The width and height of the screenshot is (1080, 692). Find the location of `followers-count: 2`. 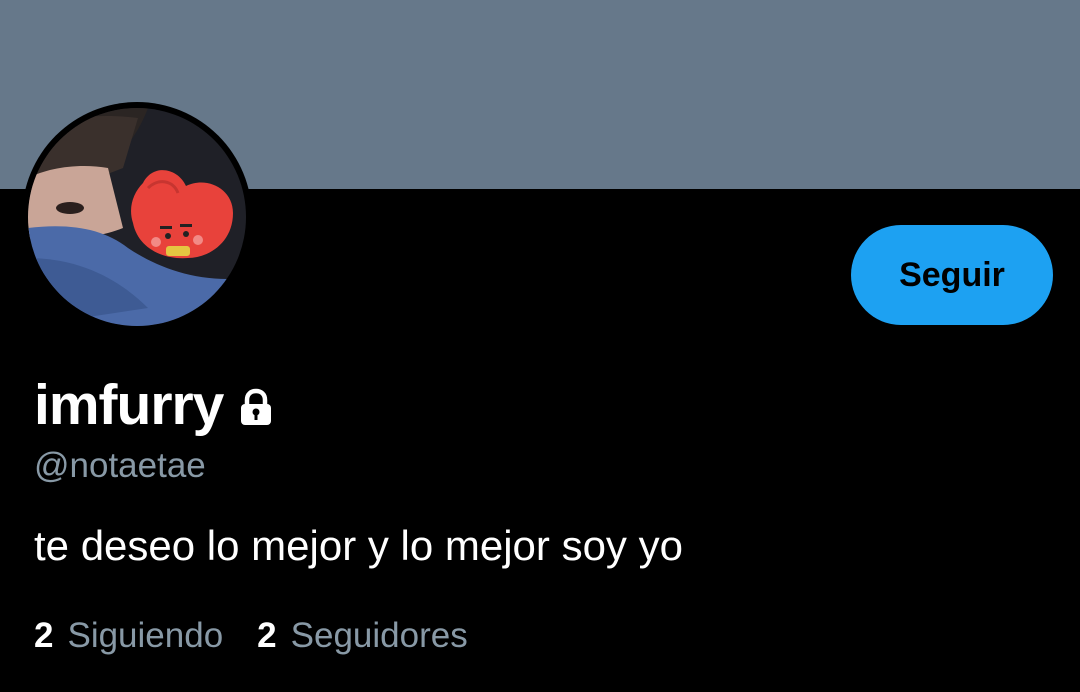

followers-count: 2 is located at coordinates (267, 635).